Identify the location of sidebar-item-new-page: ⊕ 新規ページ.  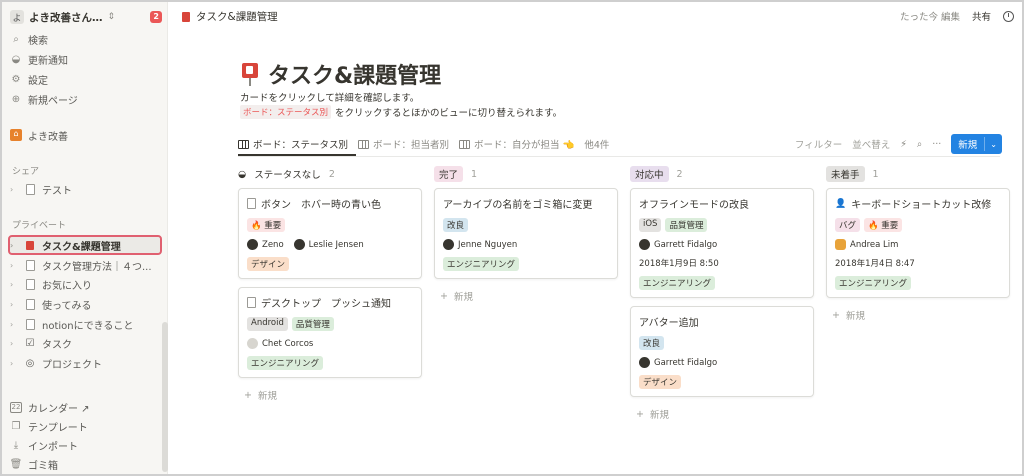
(86, 99).